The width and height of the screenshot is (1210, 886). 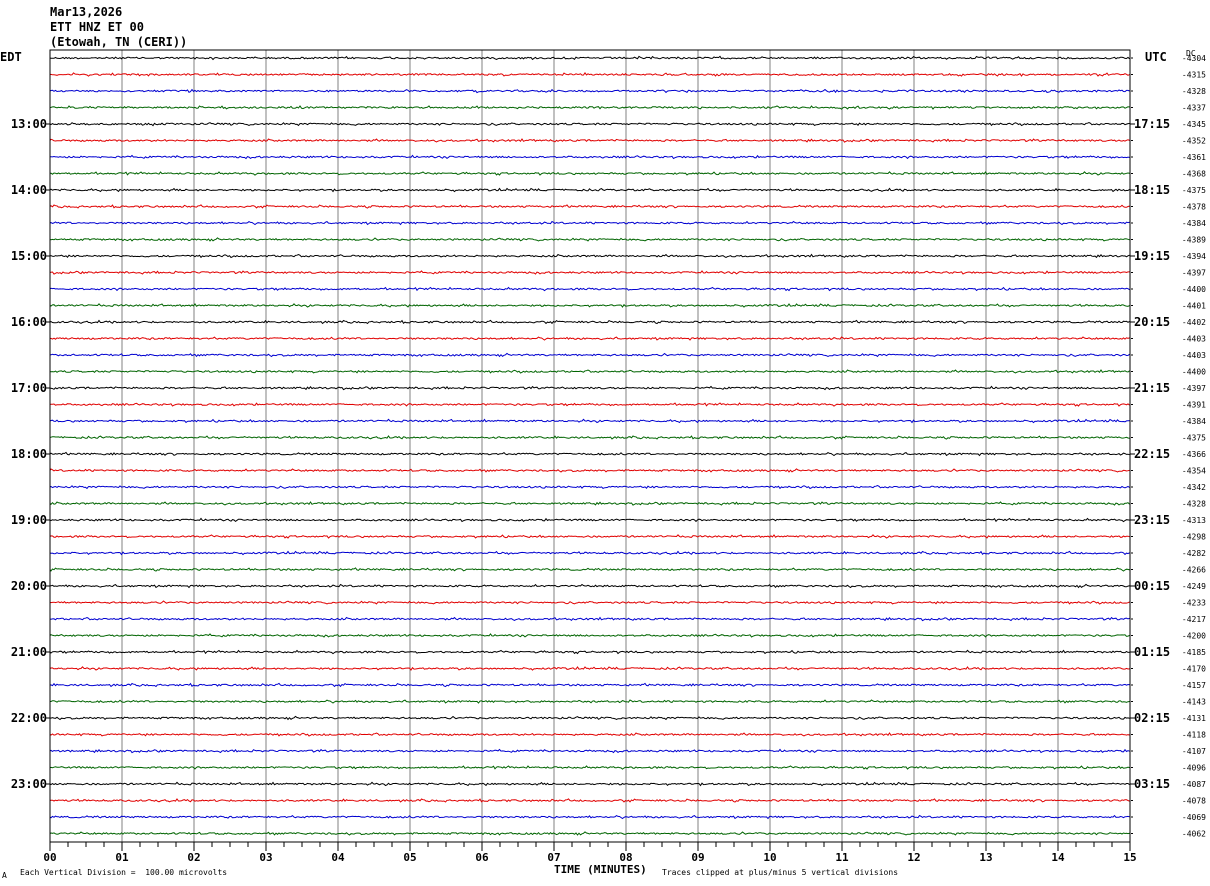 I want to click on x-tick-label: 05, so click(x=409, y=857).